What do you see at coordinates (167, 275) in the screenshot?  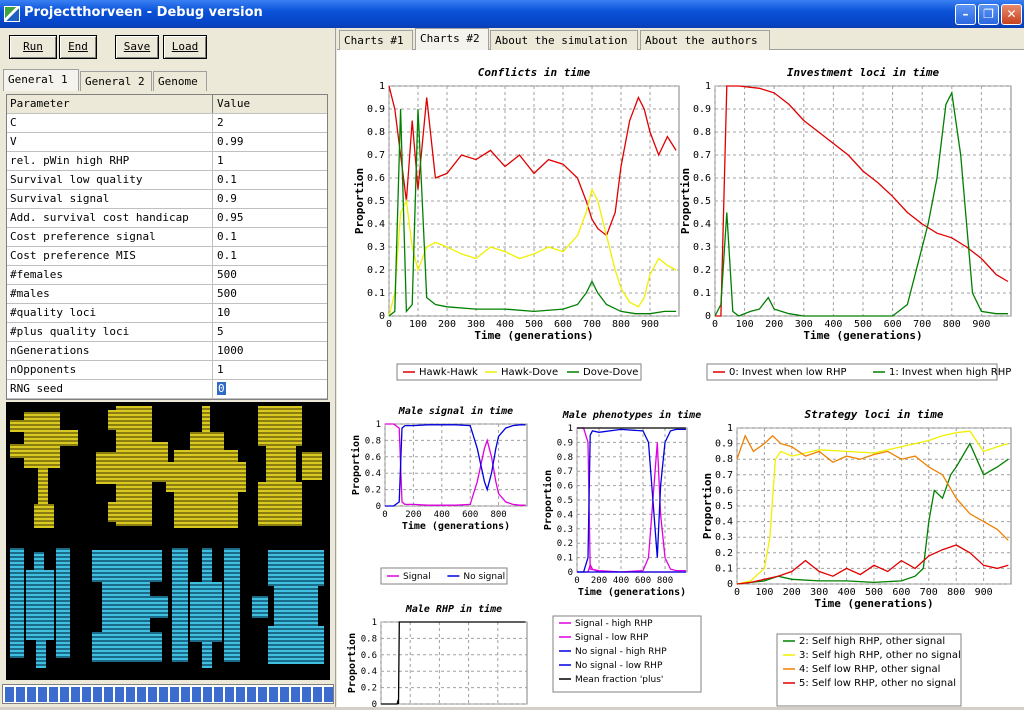 I see `param-row: #females 500` at bounding box center [167, 275].